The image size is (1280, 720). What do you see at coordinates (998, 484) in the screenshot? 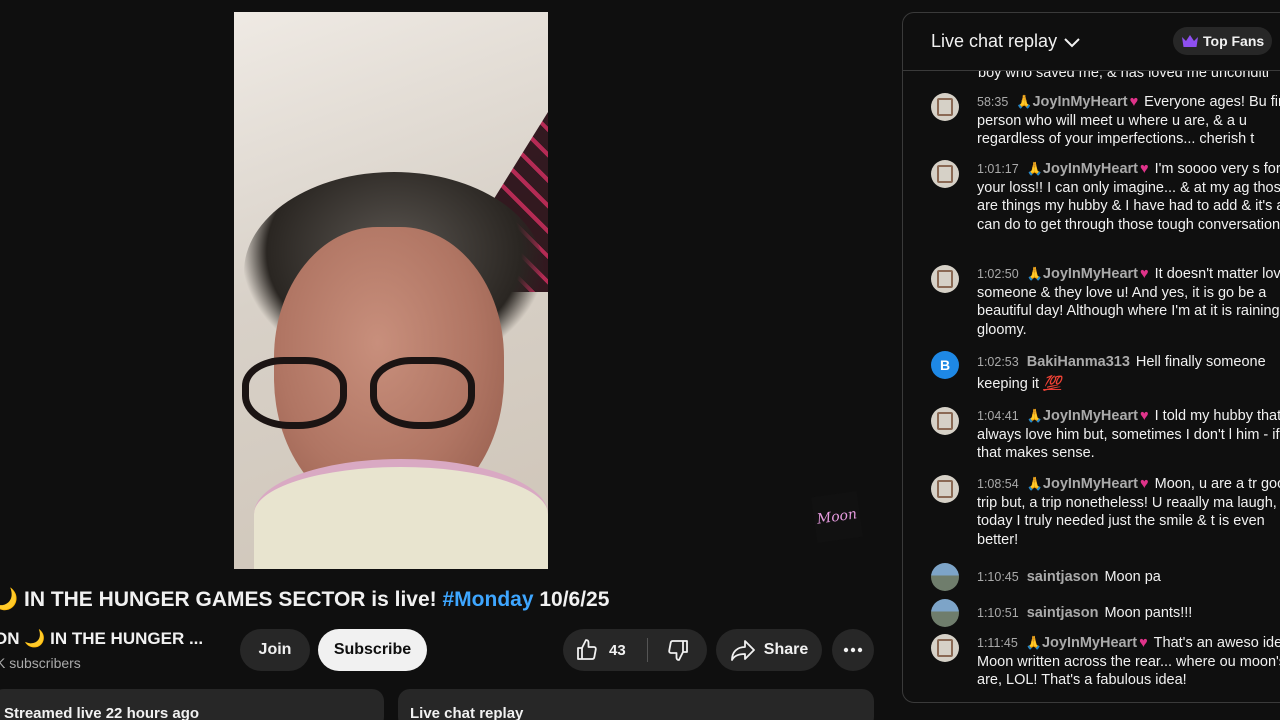
I see `message-time: 1:08:54` at bounding box center [998, 484].